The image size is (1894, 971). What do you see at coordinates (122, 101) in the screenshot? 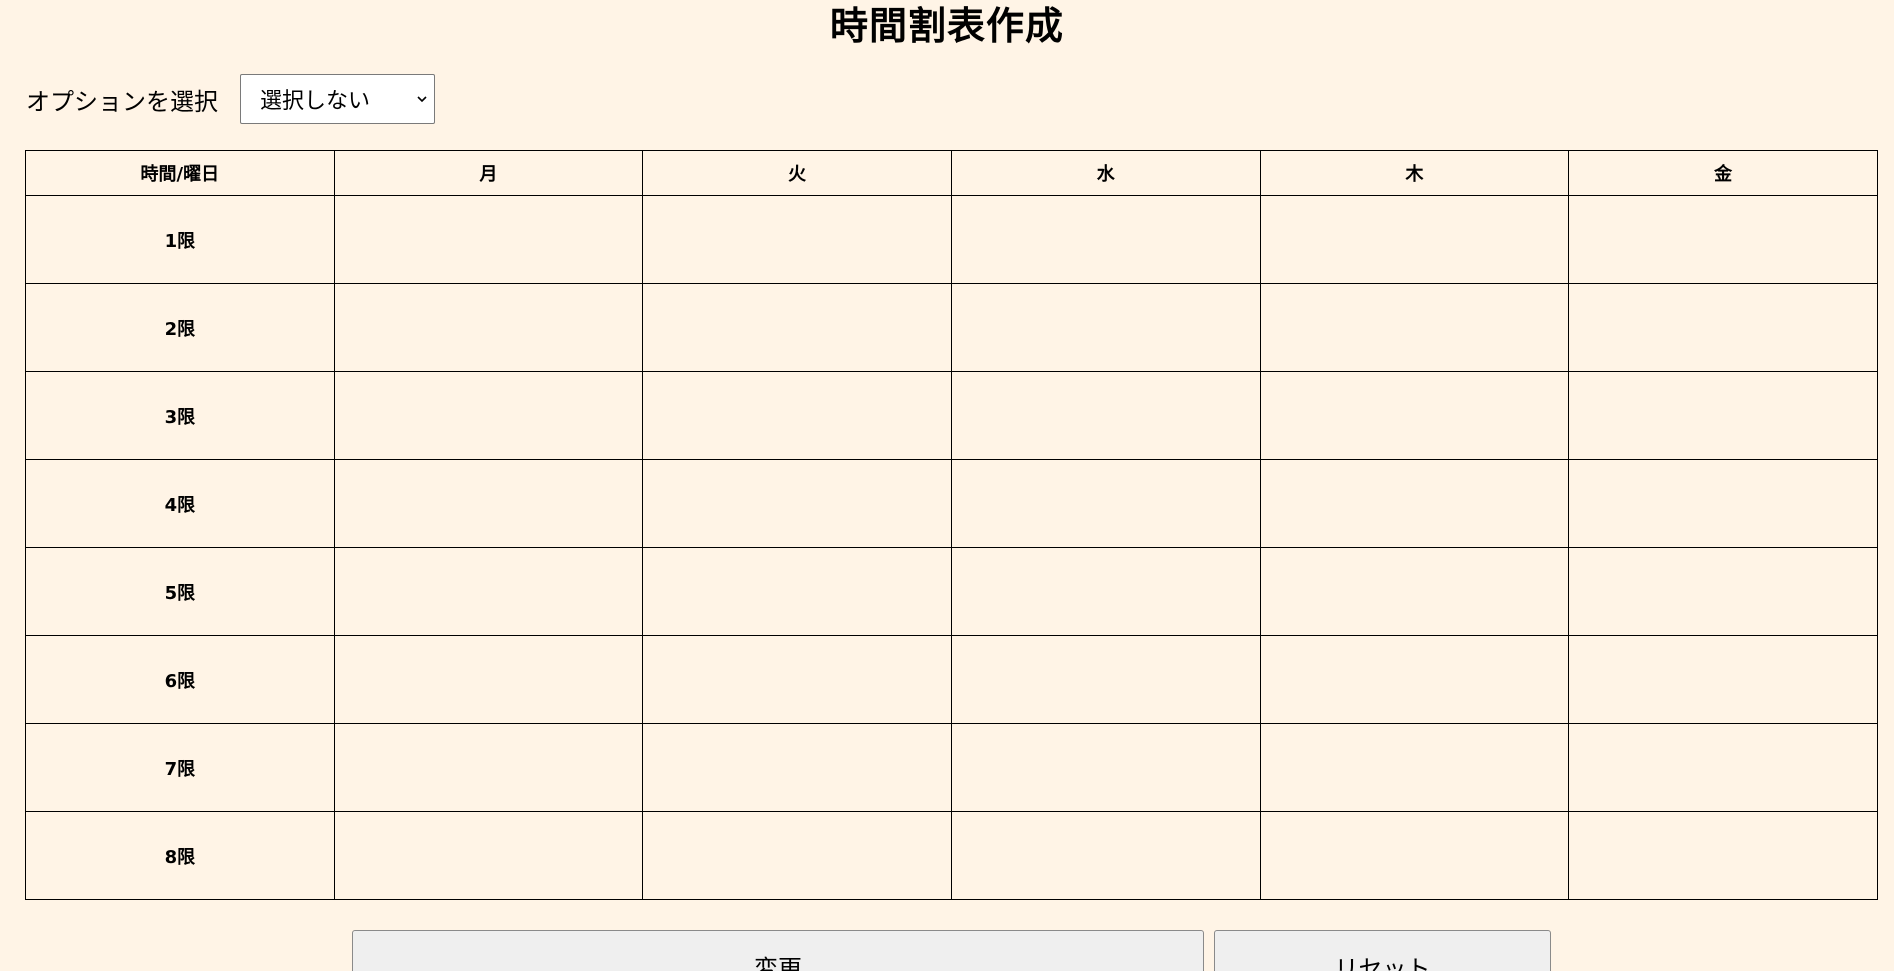
I see `option-label: オプションを選択` at bounding box center [122, 101].